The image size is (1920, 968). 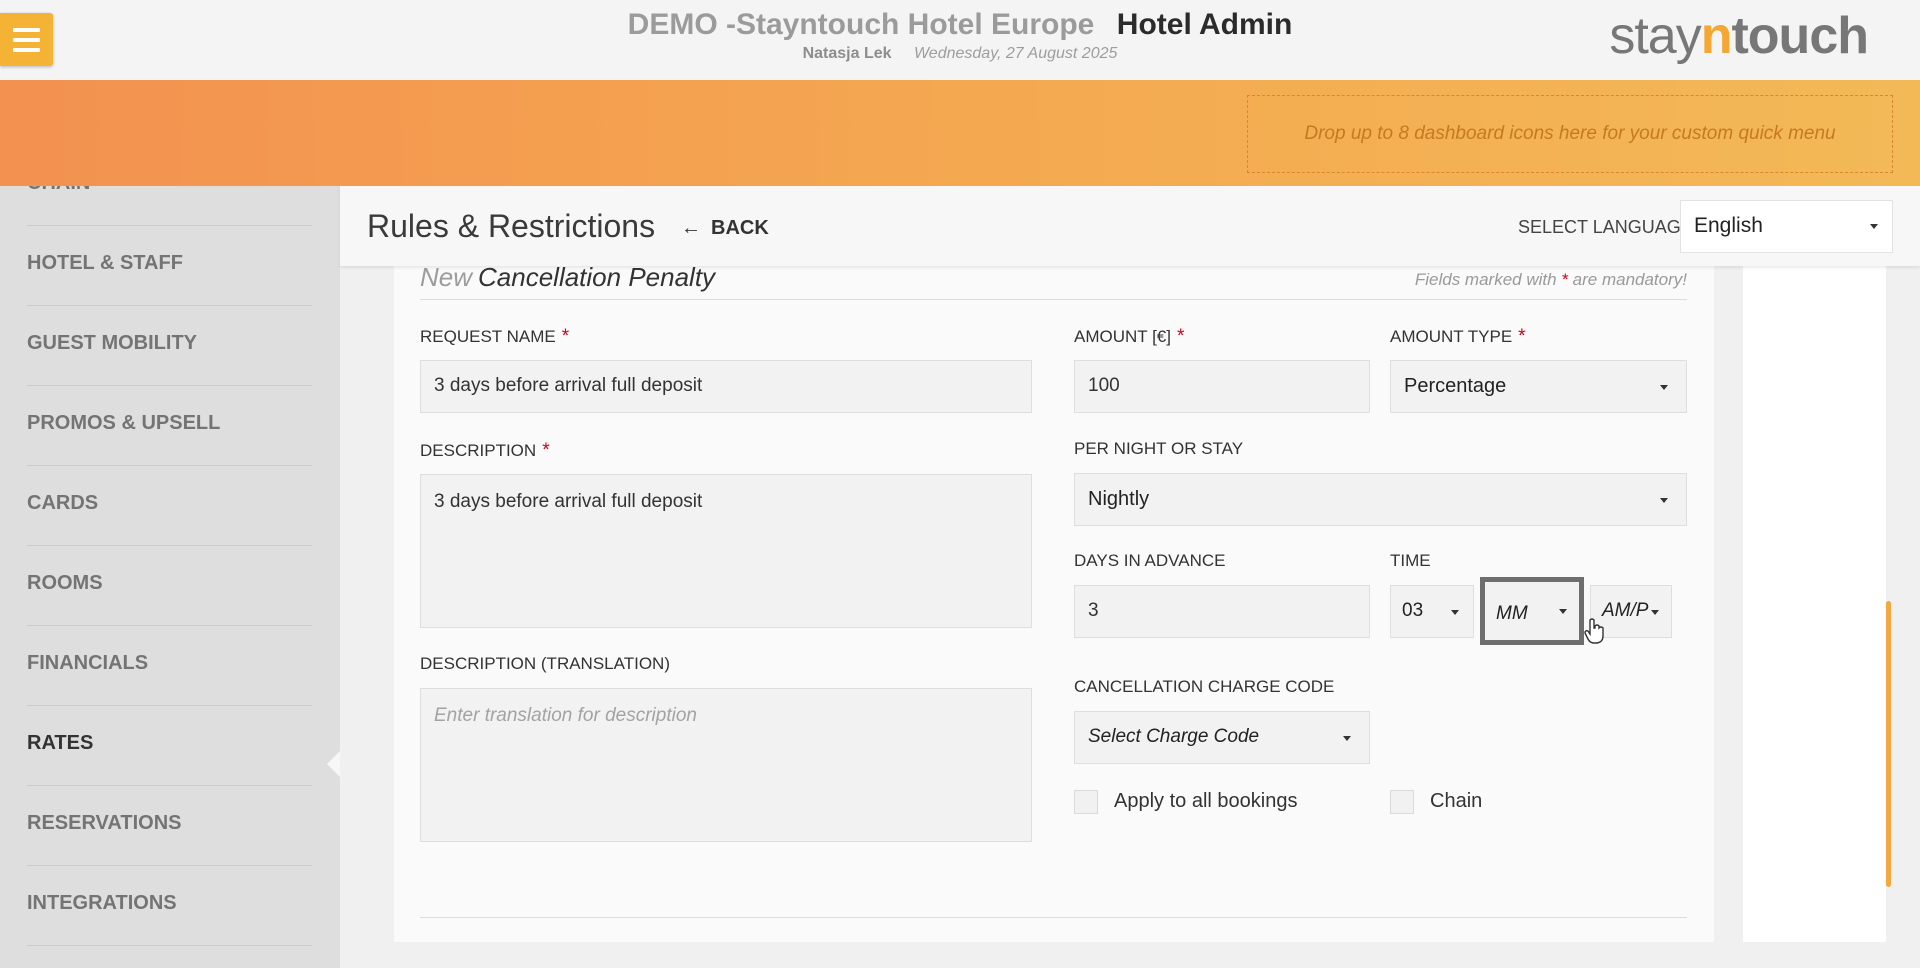 I want to click on hand-cursor-icon, so click(x=1594, y=631).